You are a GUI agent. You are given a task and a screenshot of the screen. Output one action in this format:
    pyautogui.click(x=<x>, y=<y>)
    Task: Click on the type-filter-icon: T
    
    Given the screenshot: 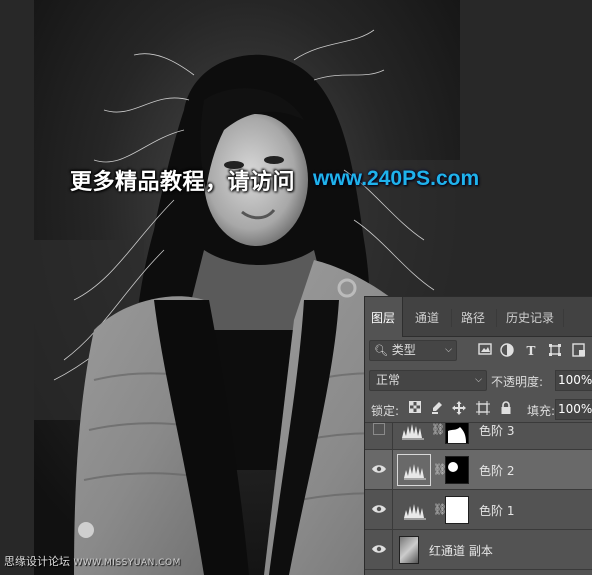 What is the action you would take?
    pyautogui.click(x=531, y=351)
    